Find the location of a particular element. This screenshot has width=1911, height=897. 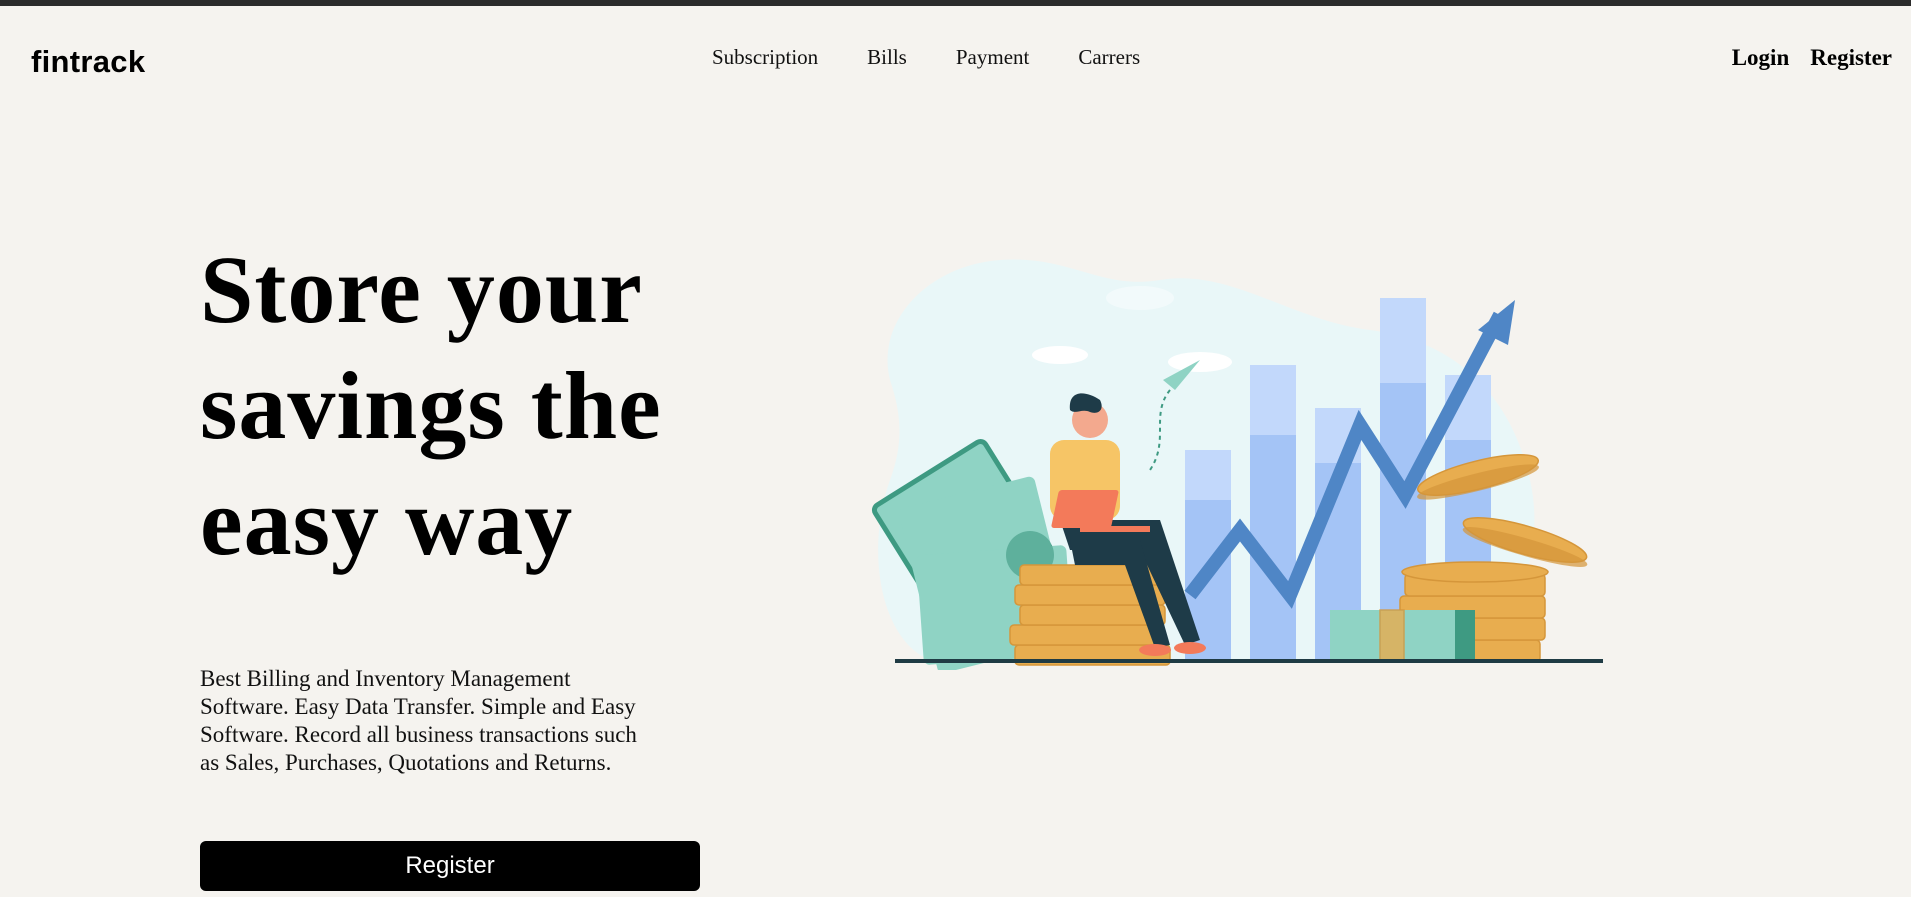

top-border is located at coordinates (955, 3).